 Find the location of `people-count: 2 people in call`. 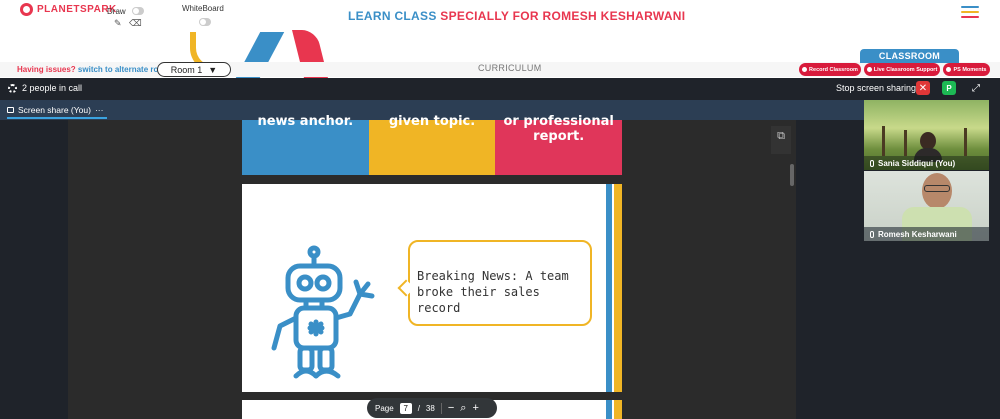

people-count: 2 people in call is located at coordinates (45, 88).